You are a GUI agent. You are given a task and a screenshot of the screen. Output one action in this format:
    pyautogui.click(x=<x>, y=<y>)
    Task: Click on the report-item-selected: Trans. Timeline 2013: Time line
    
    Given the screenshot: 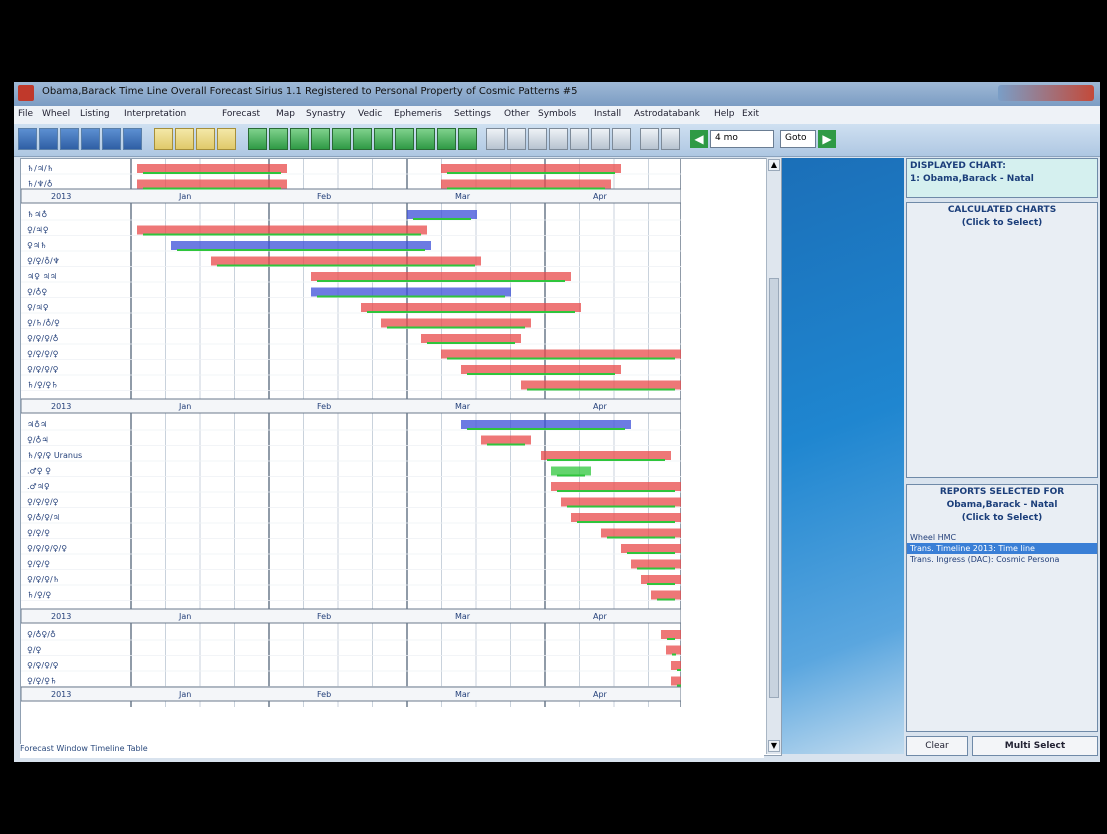 What is the action you would take?
    pyautogui.click(x=1002, y=548)
    